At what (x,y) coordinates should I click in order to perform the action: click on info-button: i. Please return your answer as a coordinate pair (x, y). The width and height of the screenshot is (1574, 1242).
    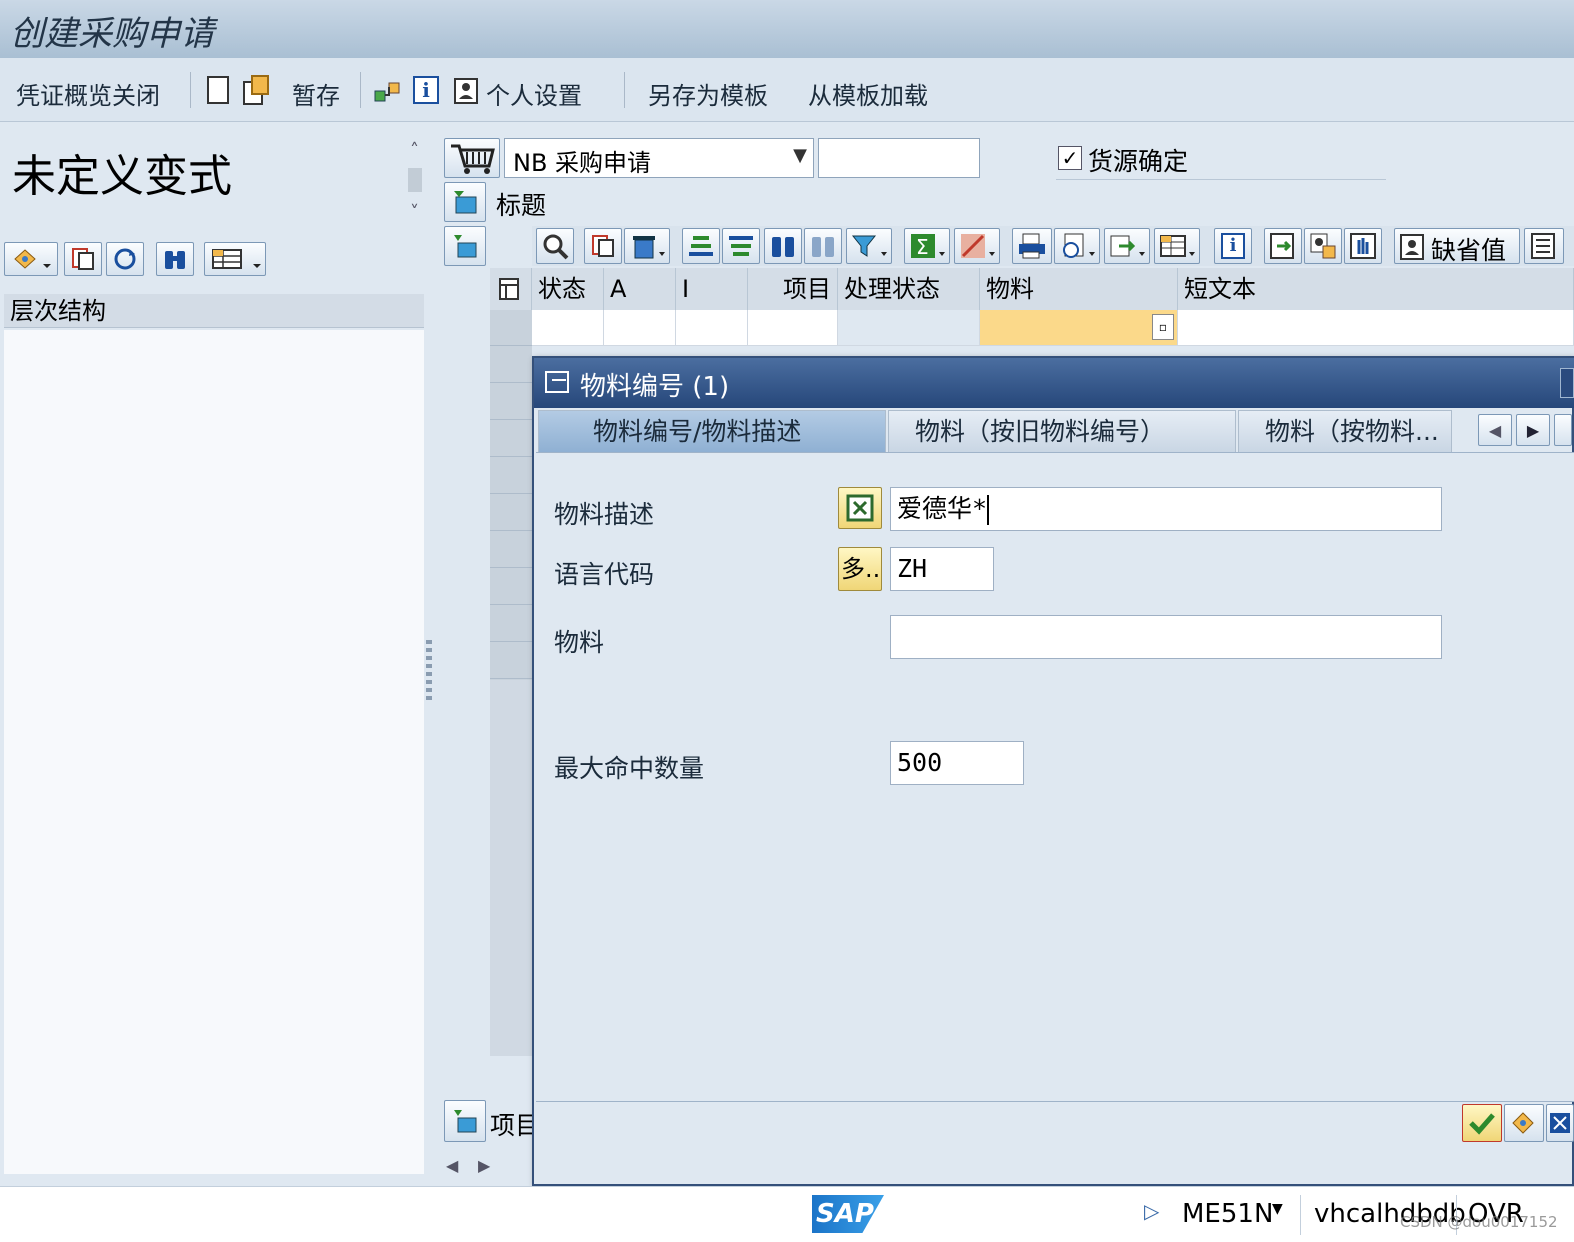
    Looking at the image, I should click on (426, 90).